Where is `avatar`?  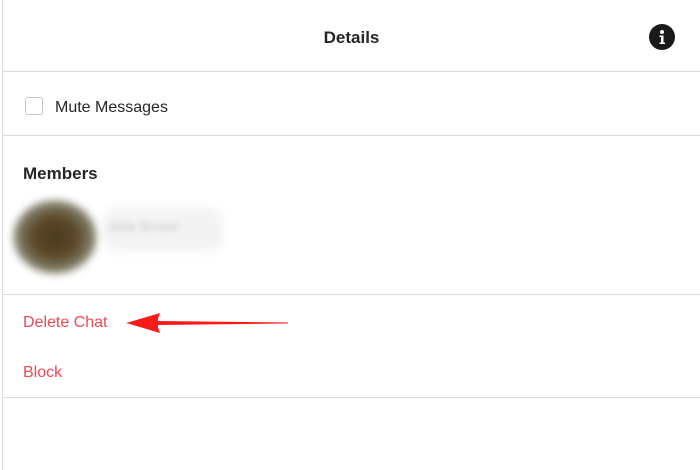 avatar is located at coordinates (55, 237).